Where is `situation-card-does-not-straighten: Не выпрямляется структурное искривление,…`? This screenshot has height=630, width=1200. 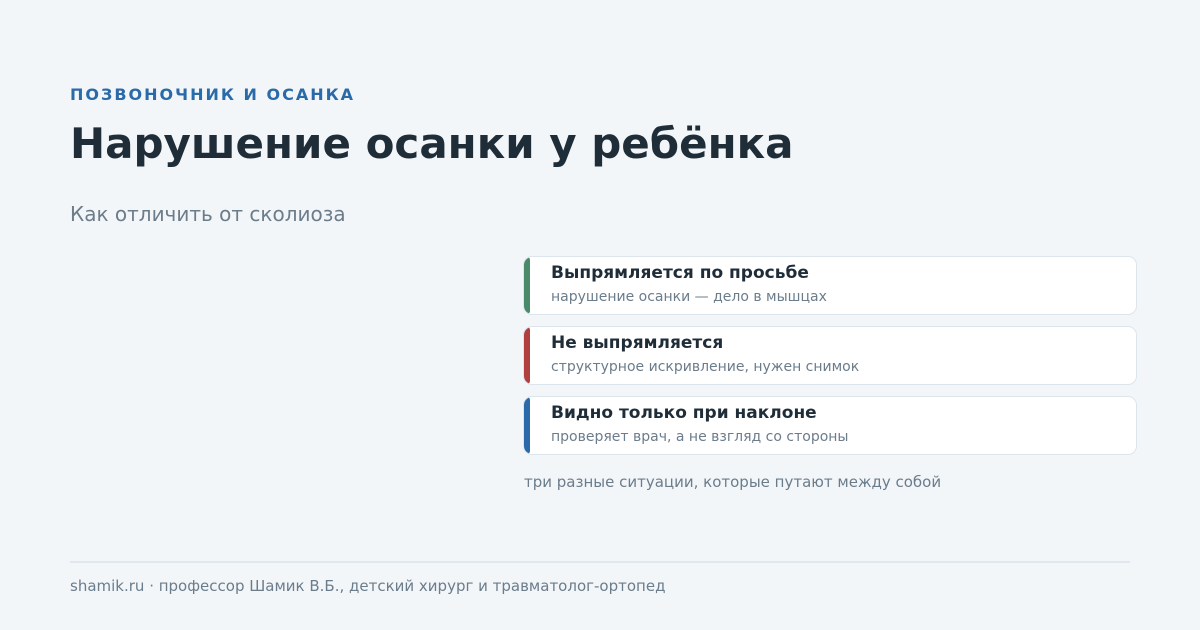
situation-card-does-not-straighten: Не выпрямляется структурное искривление,… is located at coordinates (830, 355).